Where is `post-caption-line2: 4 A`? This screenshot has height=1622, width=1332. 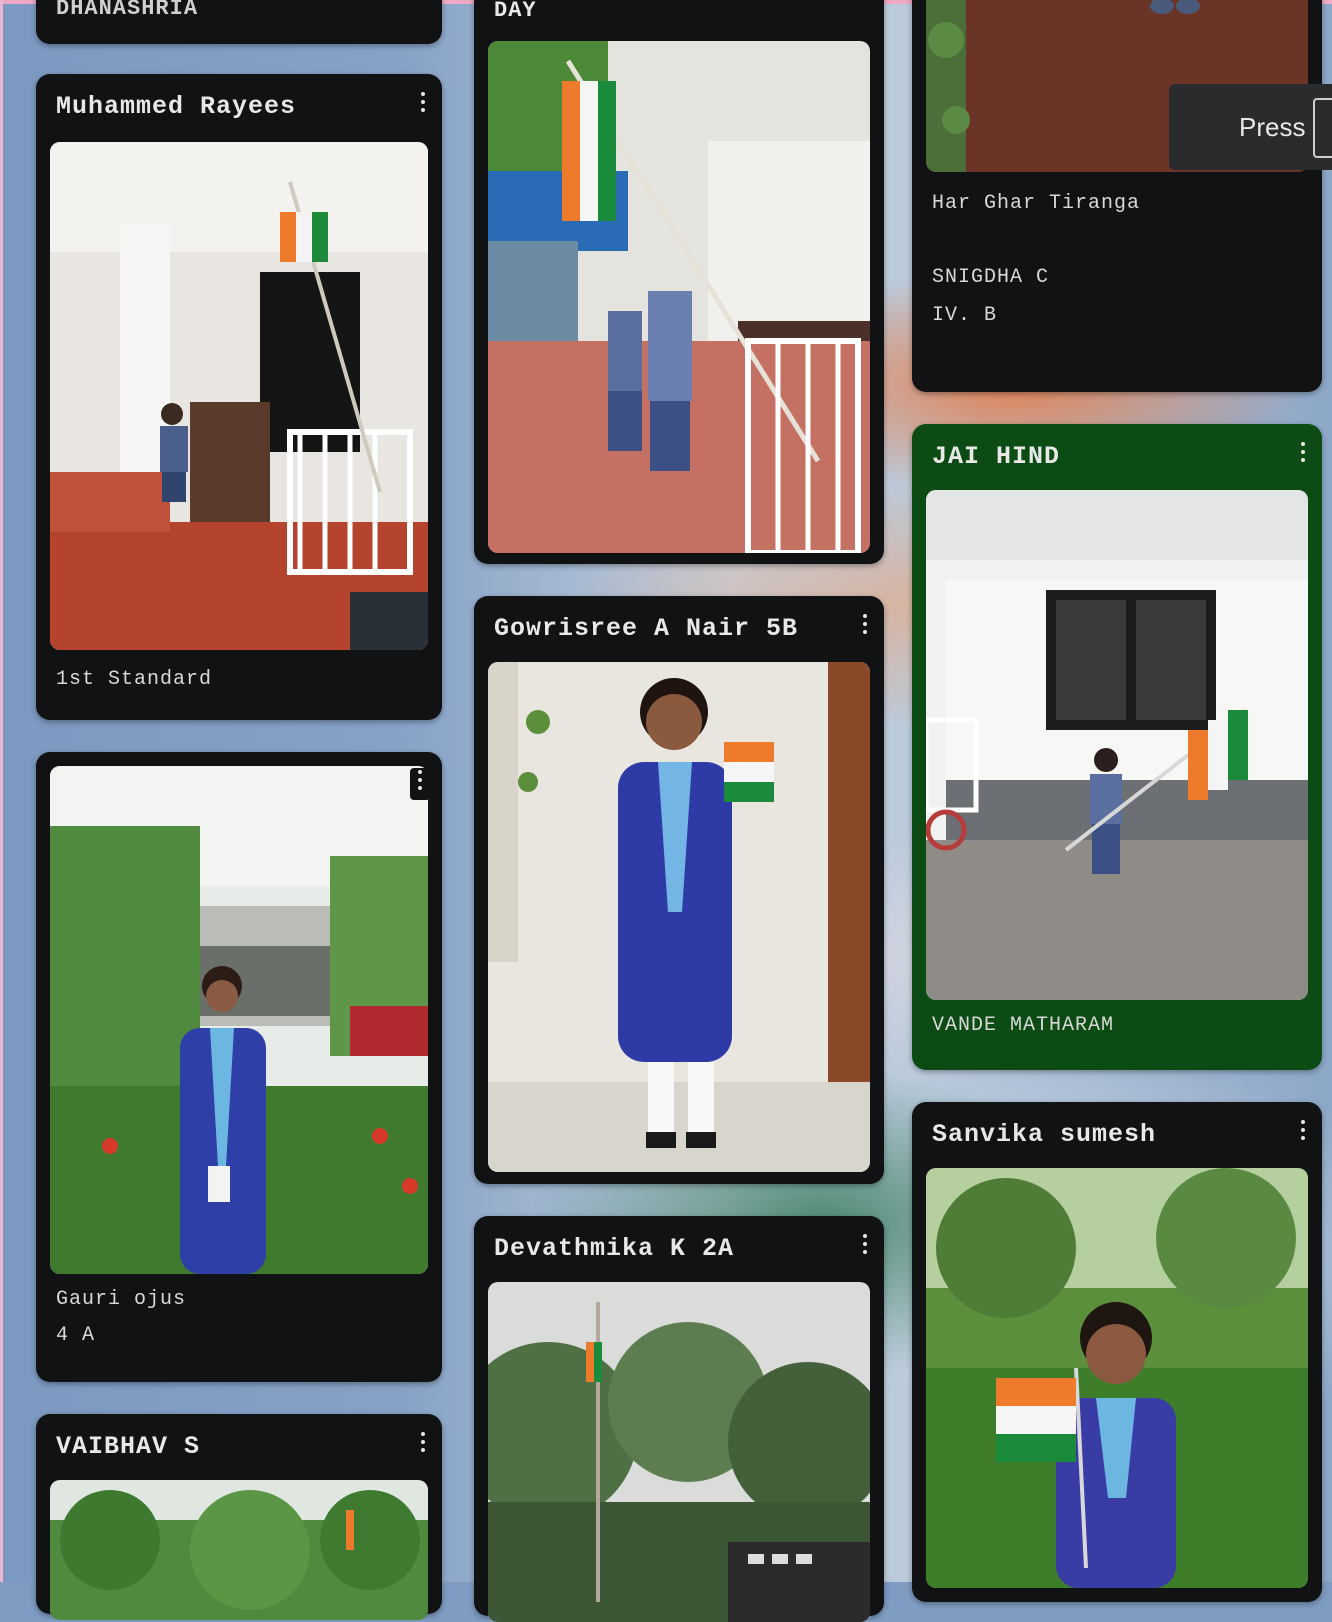
post-caption-line2: 4 A is located at coordinates (76, 1335).